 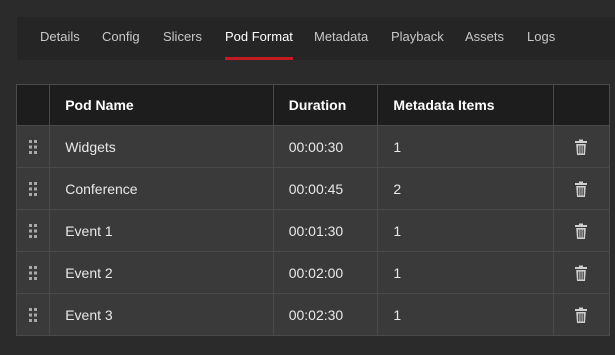 I want to click on tab-slicers: Slicers, so click(x=182, y=38).